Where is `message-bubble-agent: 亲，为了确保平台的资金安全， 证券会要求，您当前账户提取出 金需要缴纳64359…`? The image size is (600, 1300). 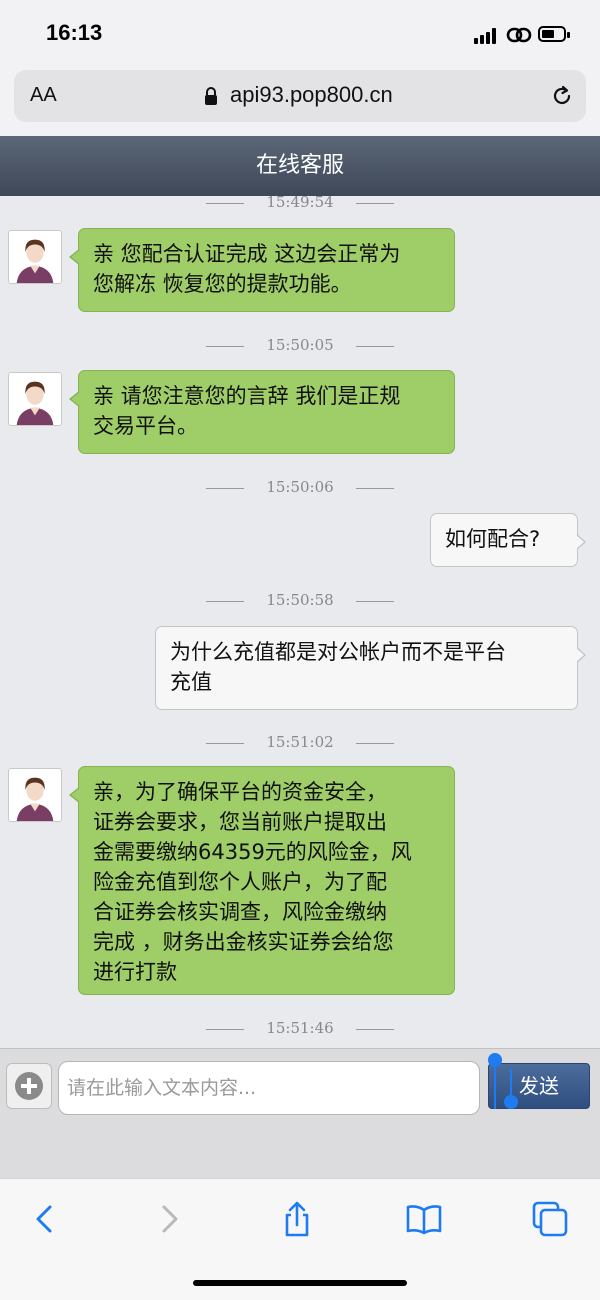 message-bubble-agent: 亲，为了确保平台的资金安全， 证券会要求，您当前账户提取出 金需要缴纳64359… is located at coordinates (262, 880).